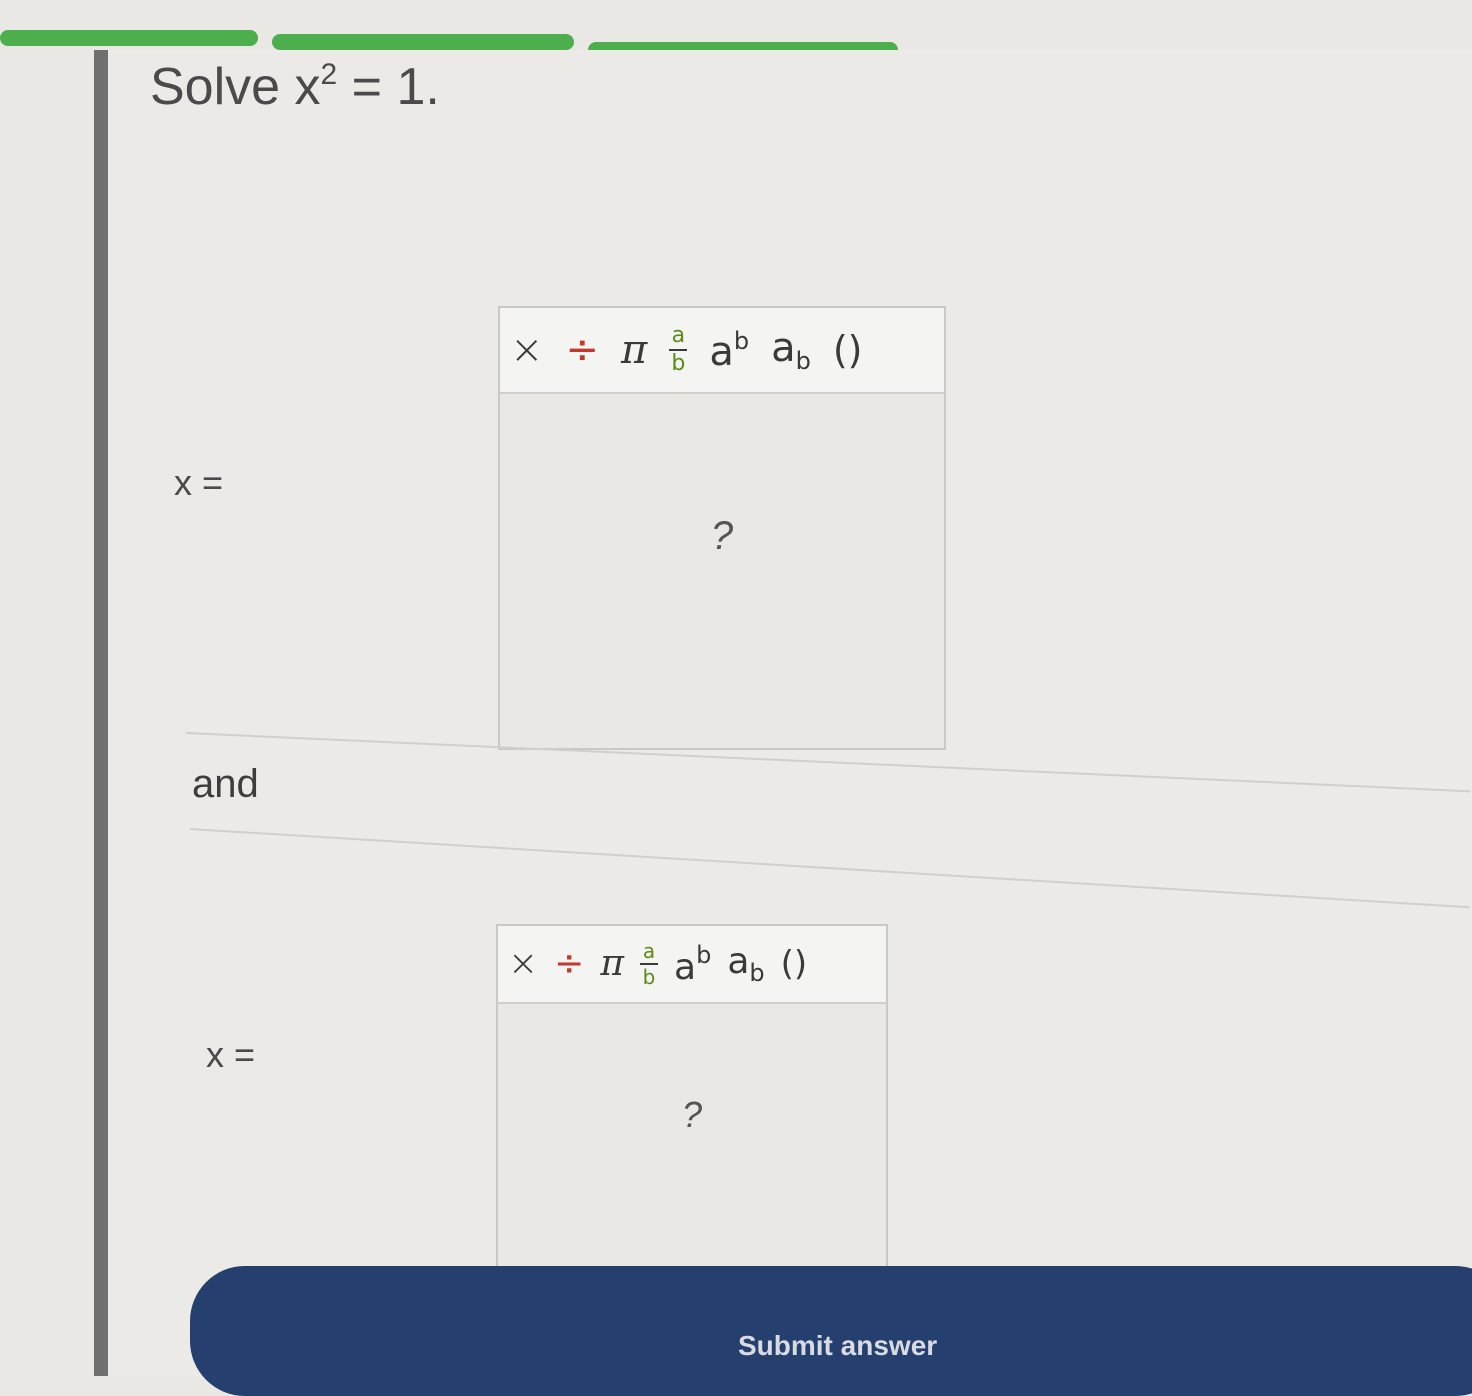 This screenshot has width=1472, height=1396. I want to click on question-text: Solve x2 = 1., so click(295, 87).